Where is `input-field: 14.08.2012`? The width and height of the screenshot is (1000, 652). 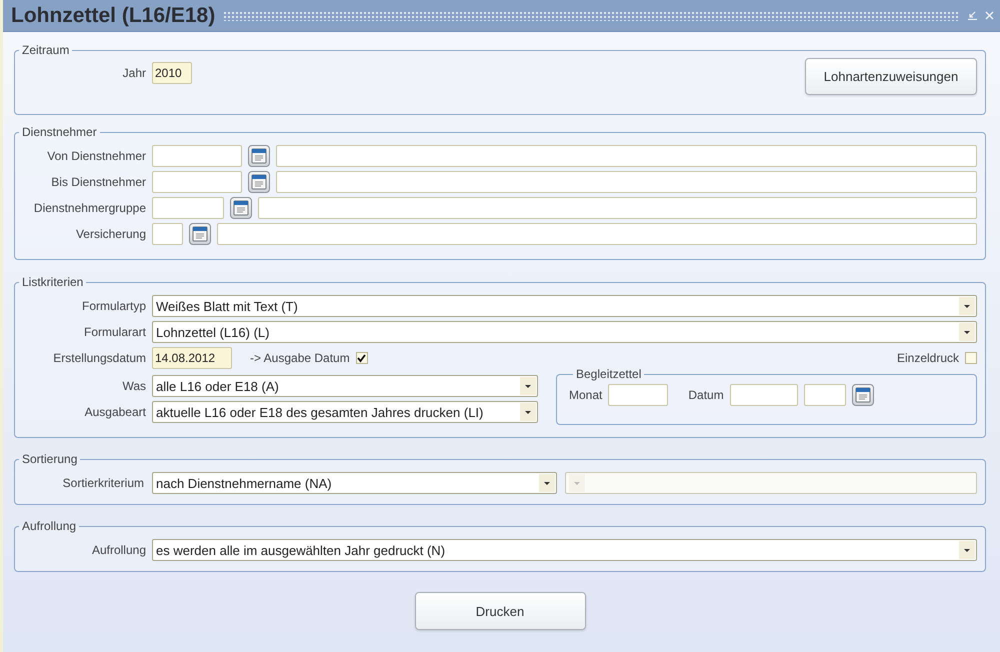 input-field: 14.08.2012 is located at coordinates (192, 358).